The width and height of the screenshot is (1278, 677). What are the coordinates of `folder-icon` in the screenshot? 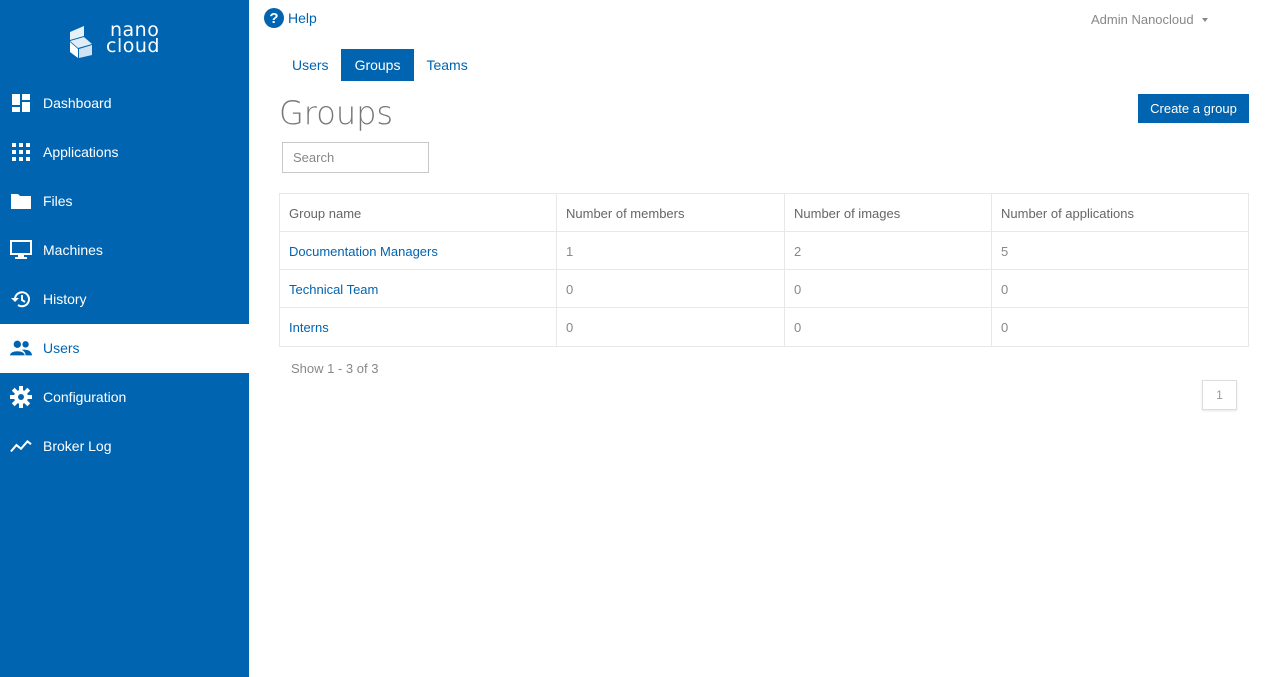 It's located at (21, 201).